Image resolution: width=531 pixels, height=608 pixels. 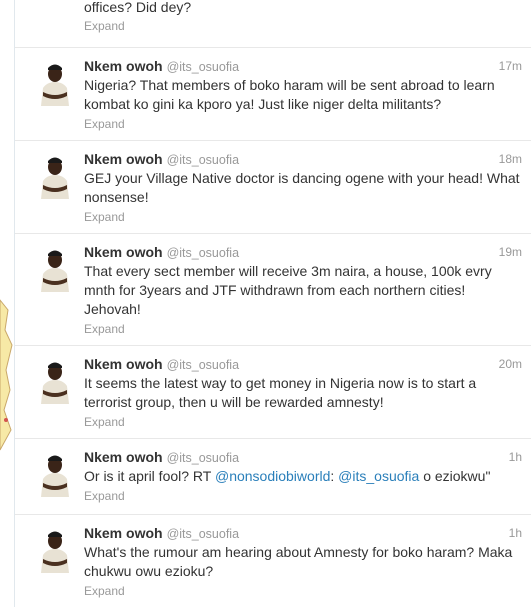 What do you see at coordinates (510, 66) in the screenshot?
I see `tweet-timestamp: 17m` at bounding box center [510, 66].